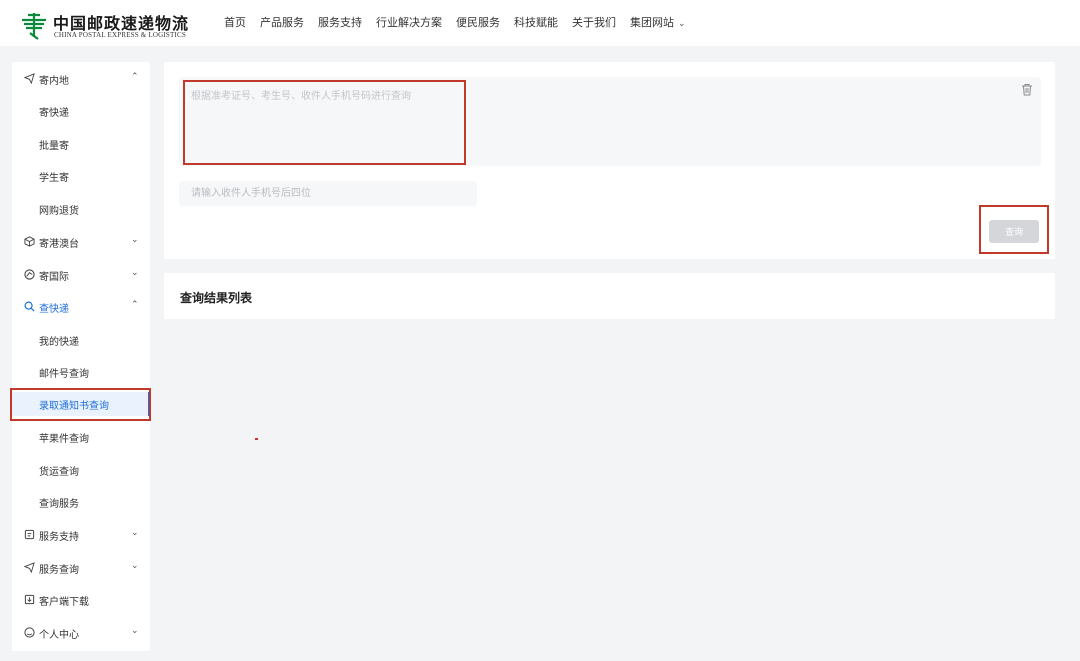 The height and width of the screenshot is (661, 1080). What do you see at coordinates (81, 568) in the screenshot?
I see `sidebar-group-service-query: 服务查询 ⌄` at bounding box center [81, 568].